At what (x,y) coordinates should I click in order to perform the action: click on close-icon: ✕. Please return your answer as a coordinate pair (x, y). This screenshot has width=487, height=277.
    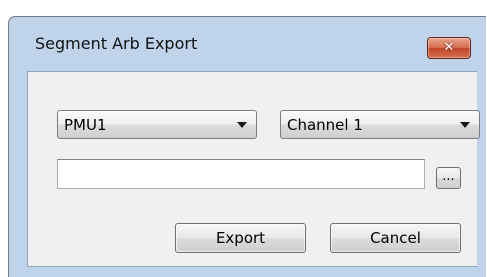
    Looking at the image, I should click on (449, 47).